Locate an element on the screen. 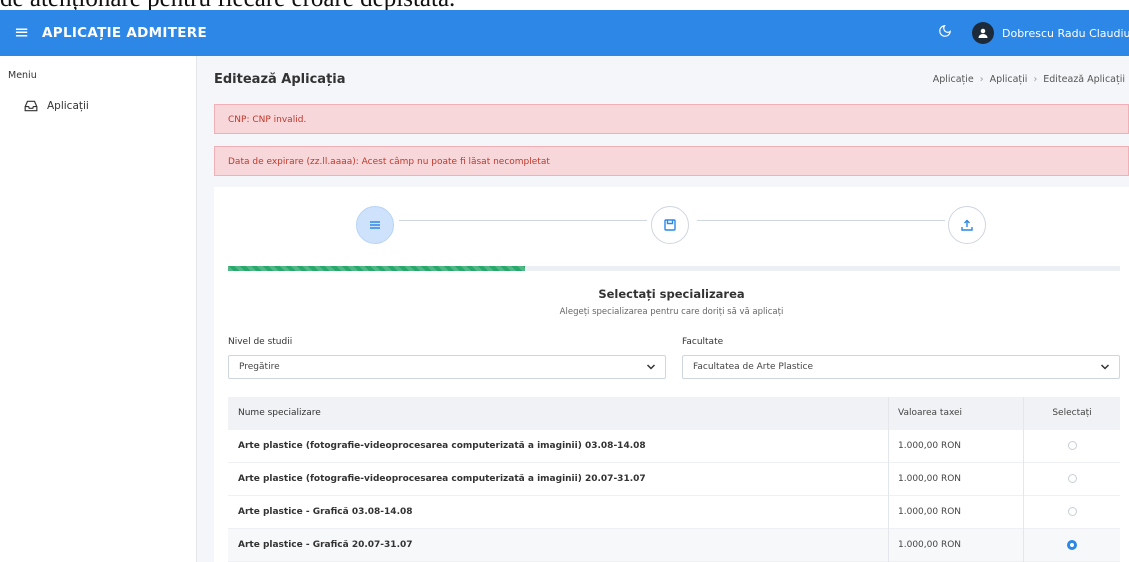  hamburger-menu-icon: ≡ is located at coordinates (23, 33).